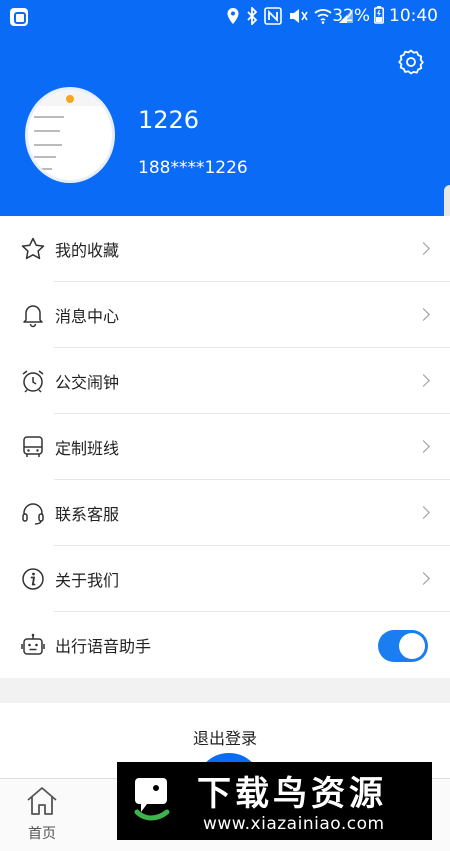 The height and width of the screenshot is (851, 450). What do you see at coordinates (225, 249) in the screenshot?
I see `menu-item-favorites: 我的收藏` at bounding box center [225, 249].